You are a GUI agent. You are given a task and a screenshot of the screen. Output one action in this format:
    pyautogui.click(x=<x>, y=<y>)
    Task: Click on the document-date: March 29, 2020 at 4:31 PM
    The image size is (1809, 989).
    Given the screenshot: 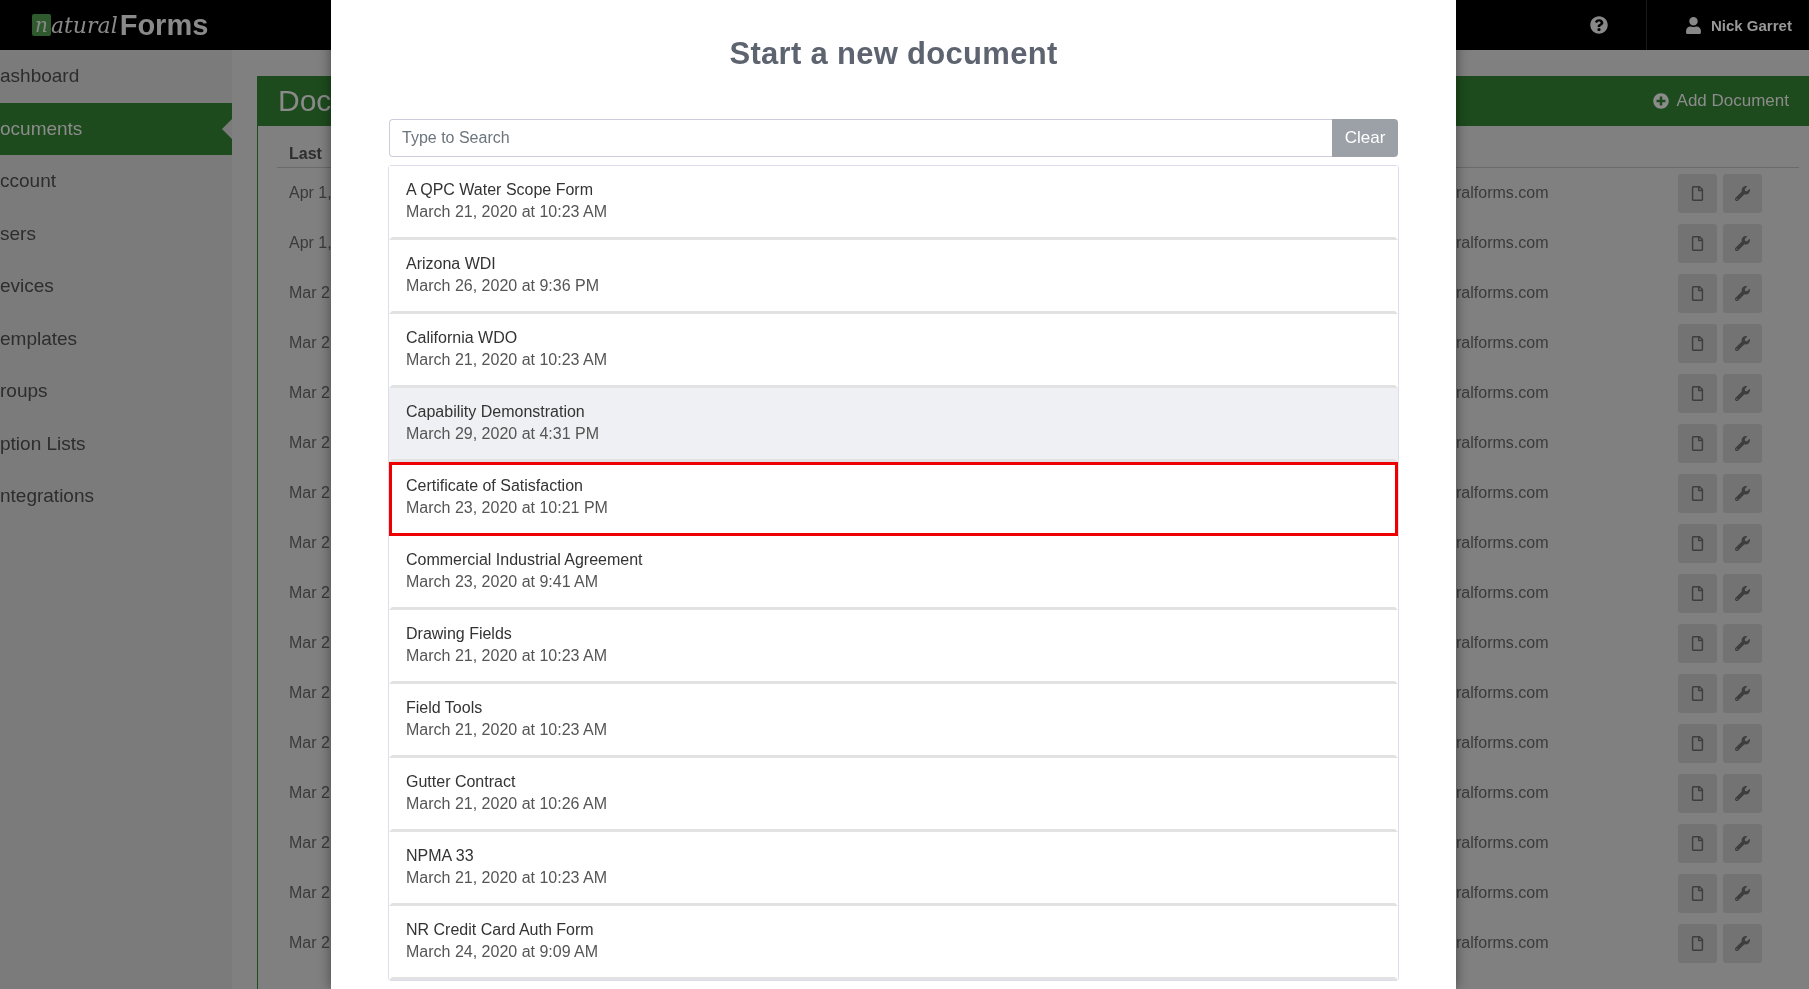 What is the action you would take?
    pyautogui.click(x=503, y=434)
    